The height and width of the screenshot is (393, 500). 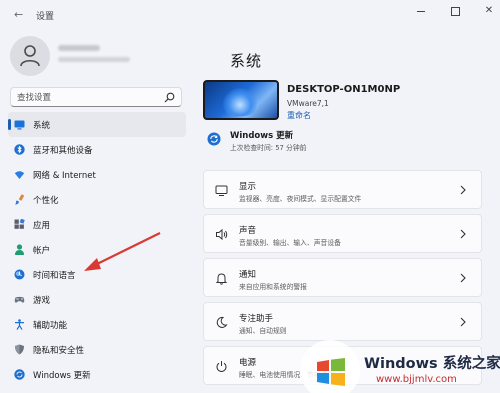 I want to click on sidebar-item-time-language: 时间和语言, so click(x=97, y=274).